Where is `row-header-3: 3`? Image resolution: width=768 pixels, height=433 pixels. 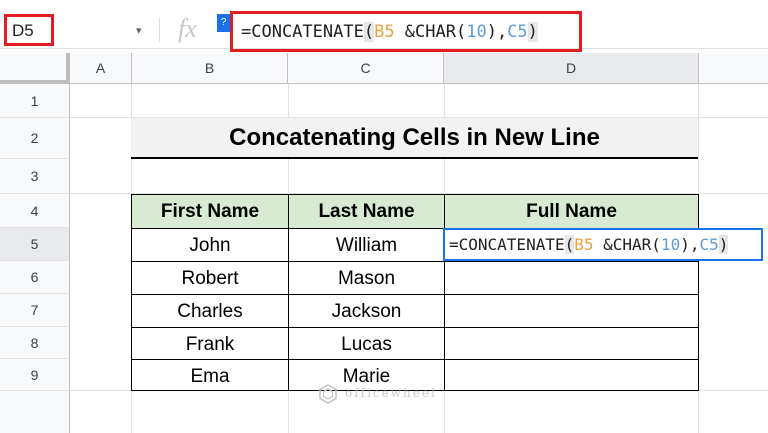 row-header-3: 3 is located at coordinates (35, 176).